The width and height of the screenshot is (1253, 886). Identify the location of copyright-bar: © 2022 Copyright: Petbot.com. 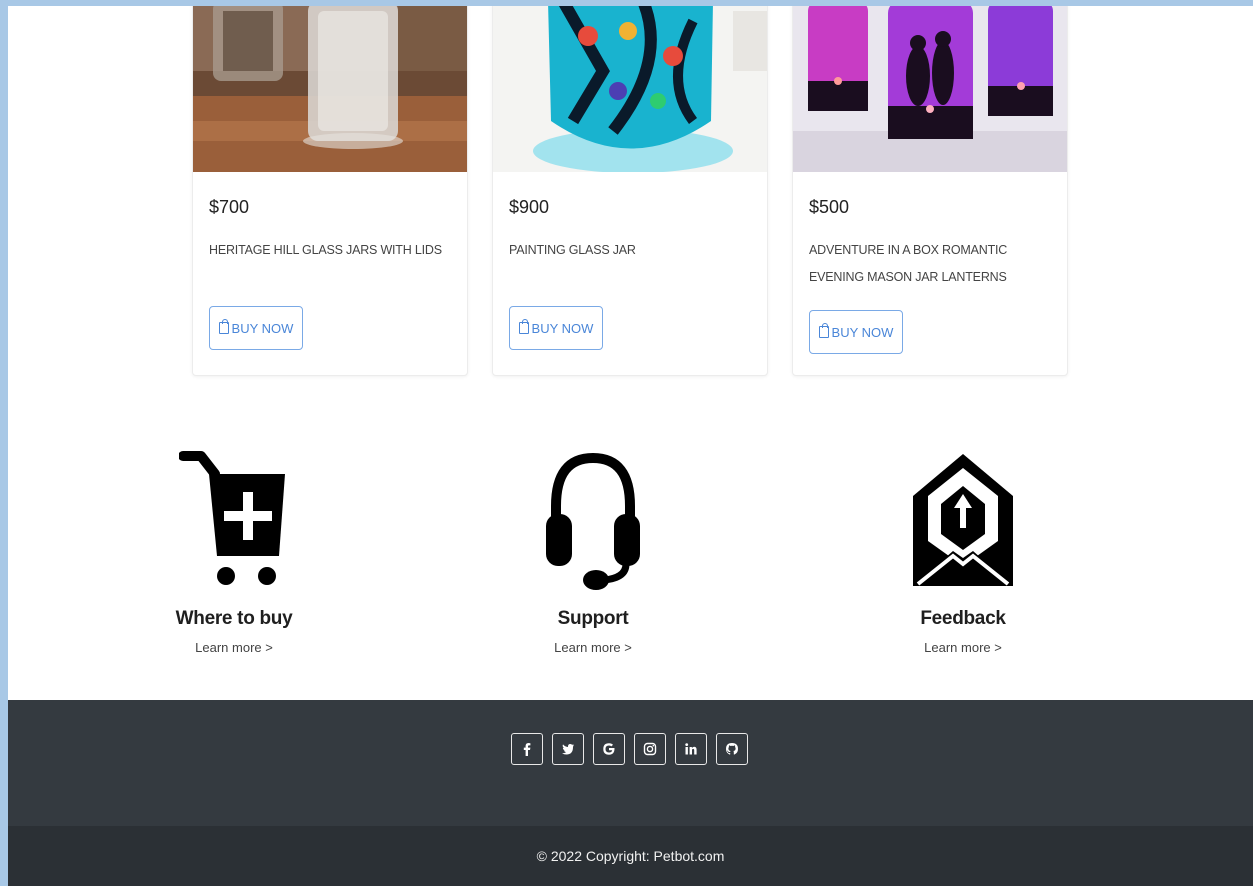
(630, 856).